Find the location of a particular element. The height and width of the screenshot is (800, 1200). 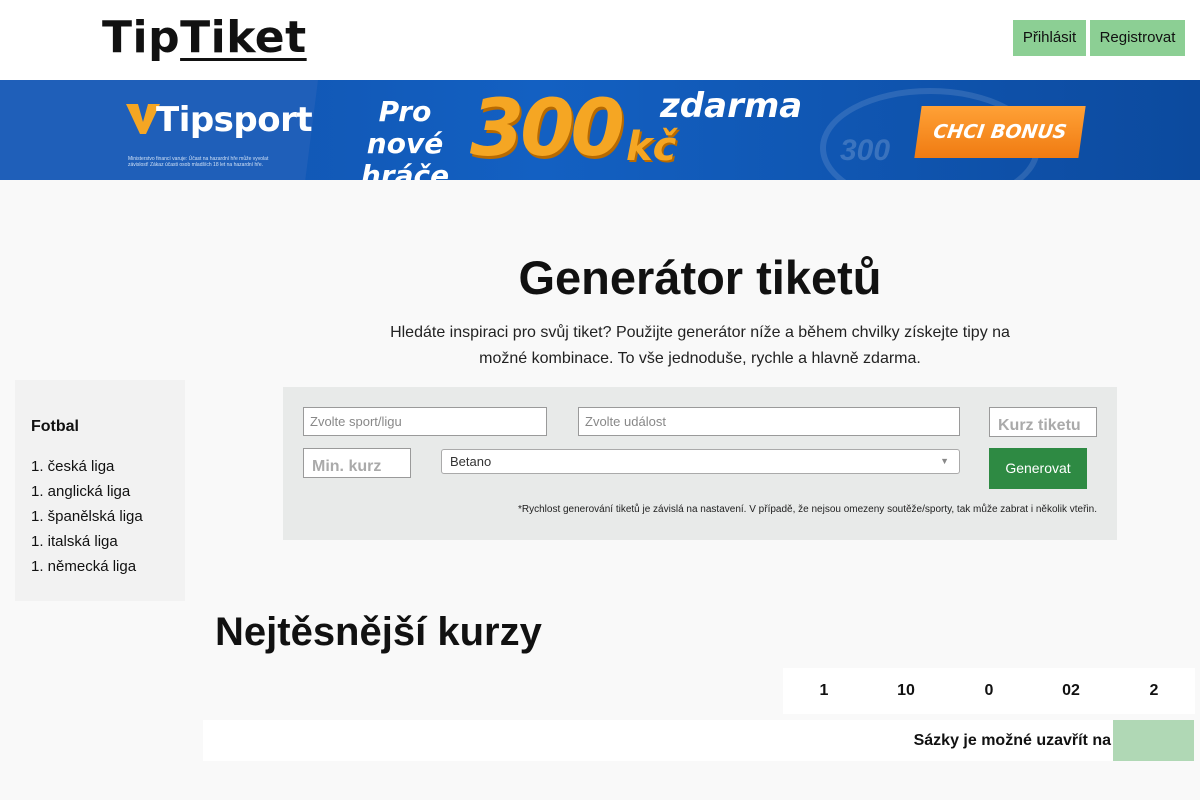

banner-bonus-currency: kč is located at coordinates (651, 147).